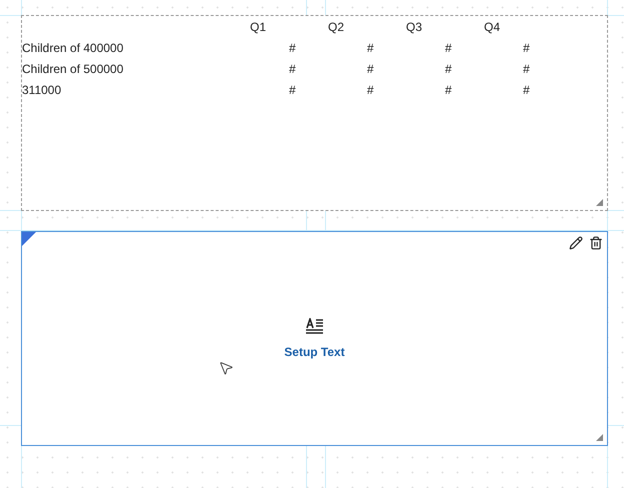 This screenshot has width=624, height=488. Describe the element at coordinates (73, 69) in the screenshot. I see `row-label: Children of 500000` at that location.